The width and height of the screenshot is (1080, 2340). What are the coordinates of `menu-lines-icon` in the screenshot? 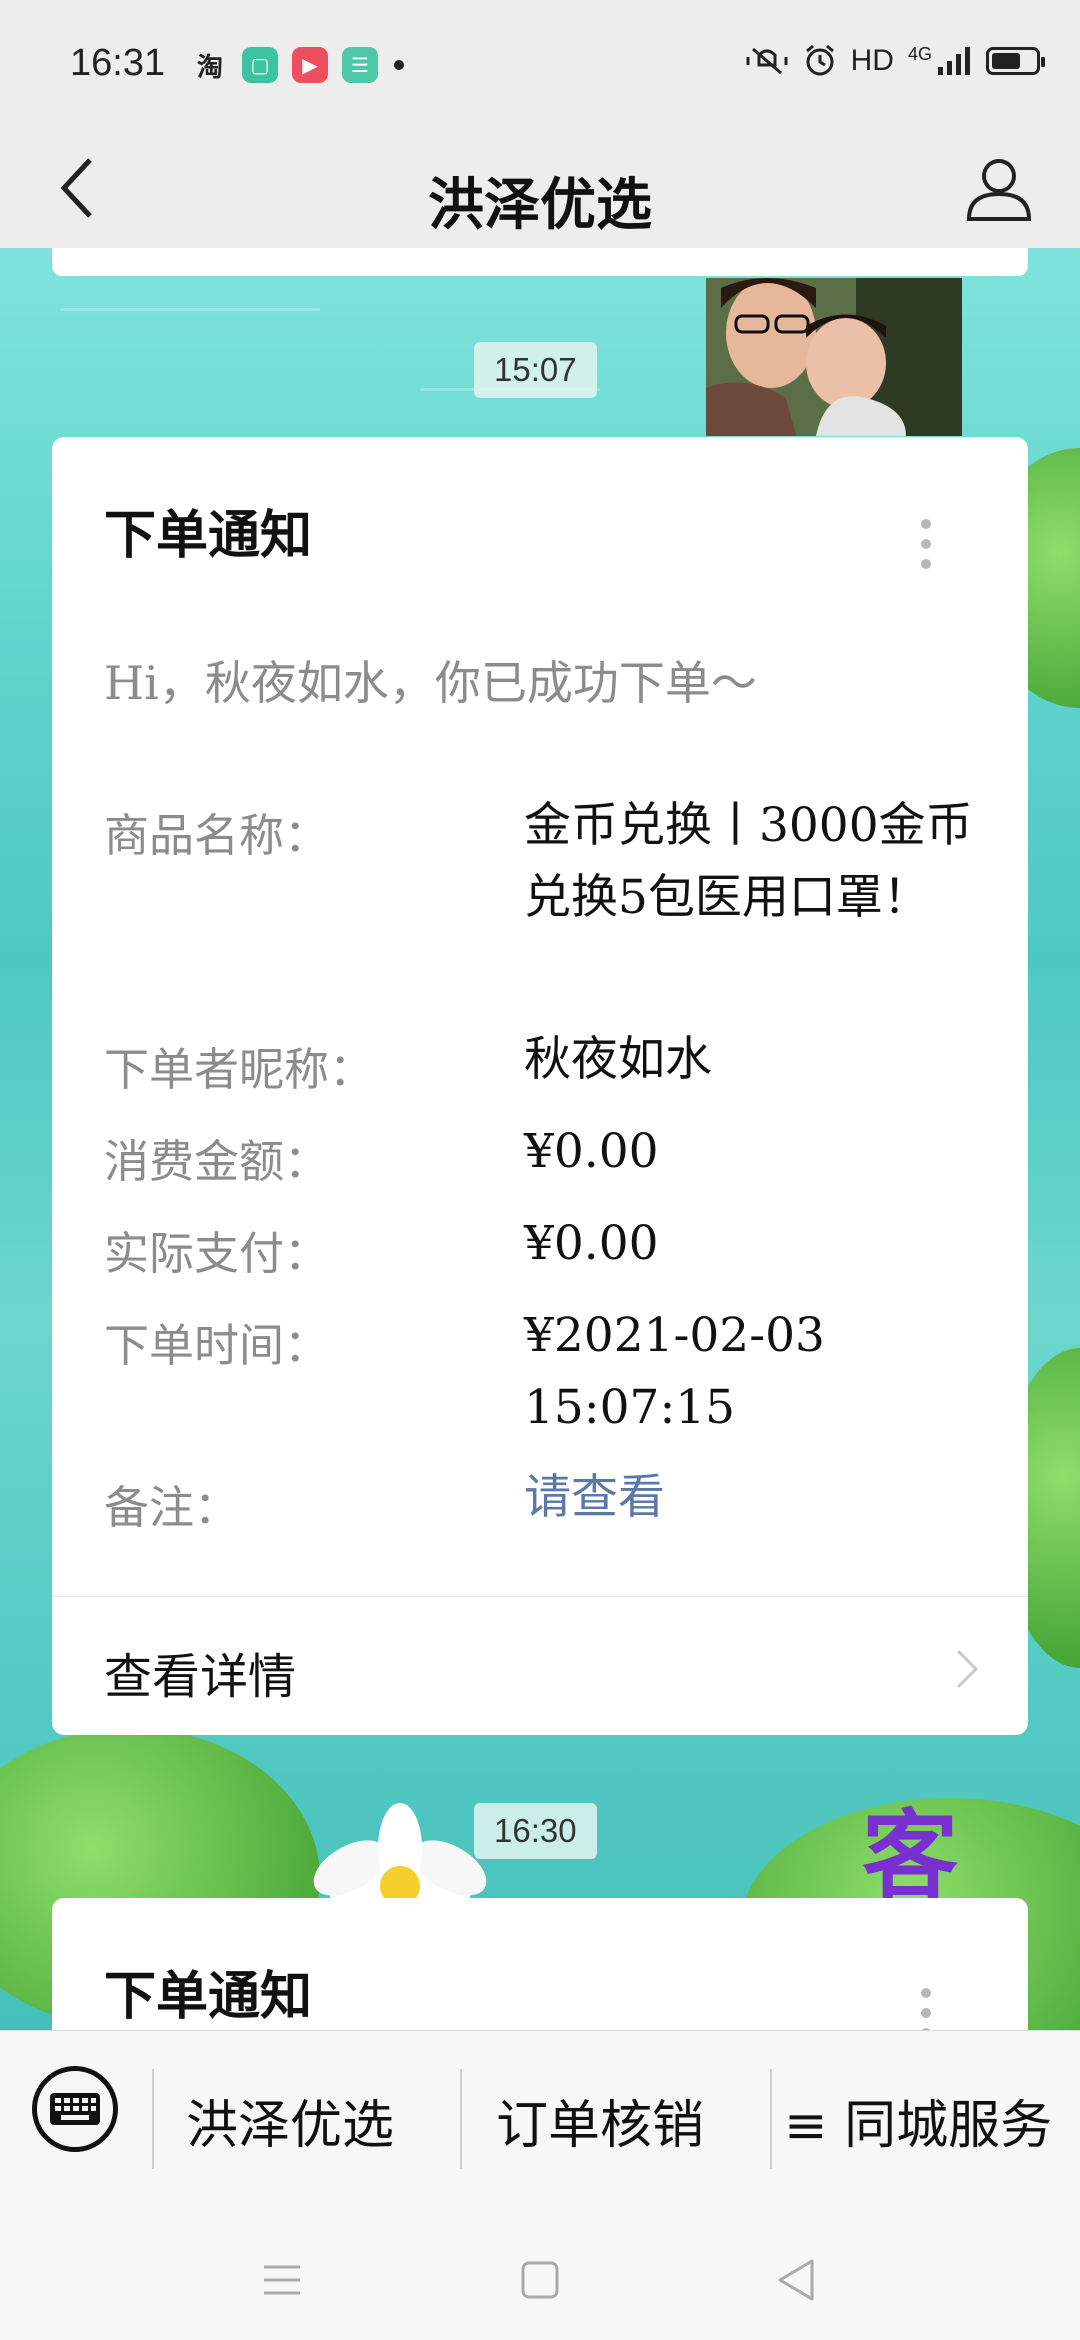 It's located at (282, 2280).